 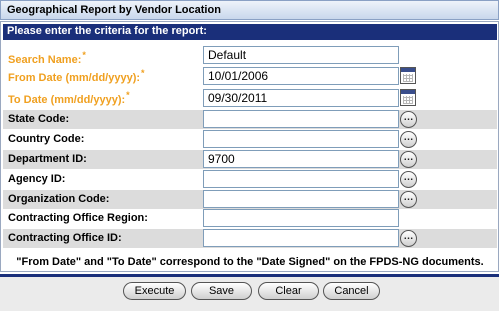 What do you see at coordinates (114, 10) in the screenshot?
I see `window-title: Geographical Report by Vendor Location` at bounding box center [114, 10].